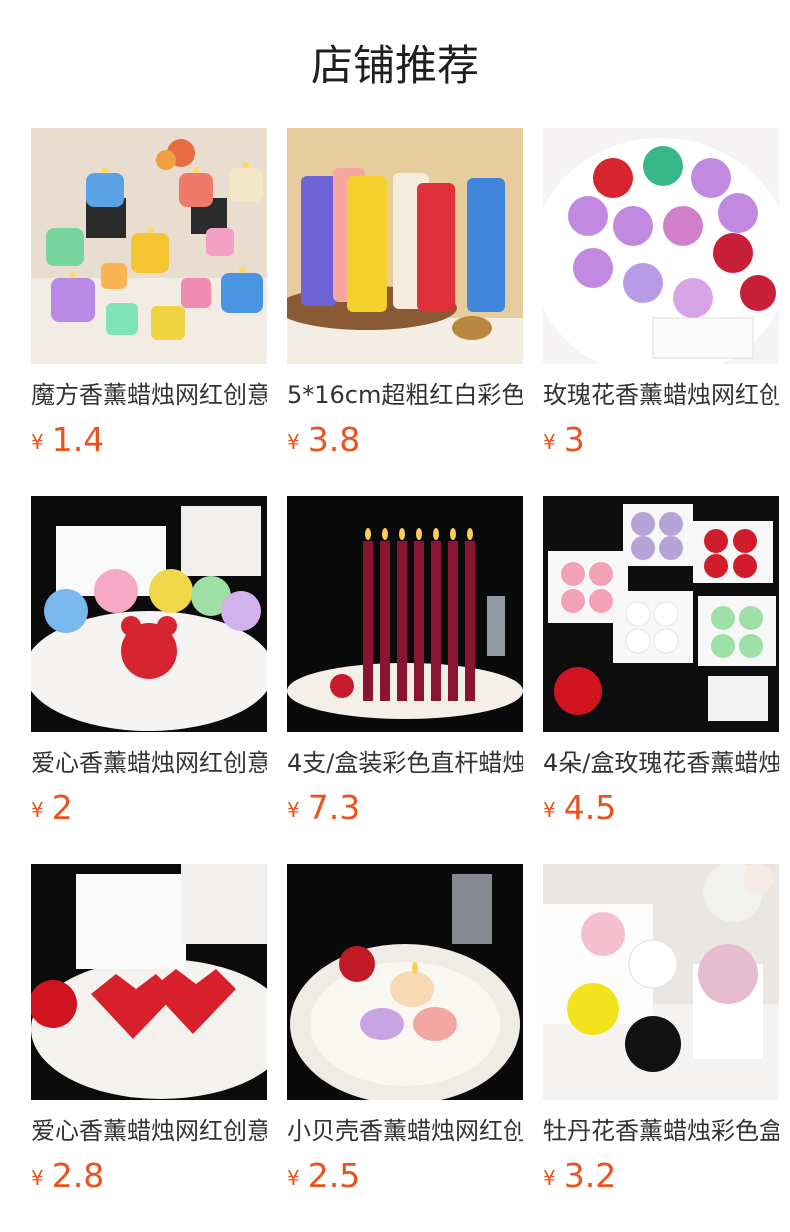  What do you see at coordinates (661, 1131) in the screenshot?
I see `product-name: 牡丹花香薰蜡烛彩色盒装` at bounding box center [661, 1131].